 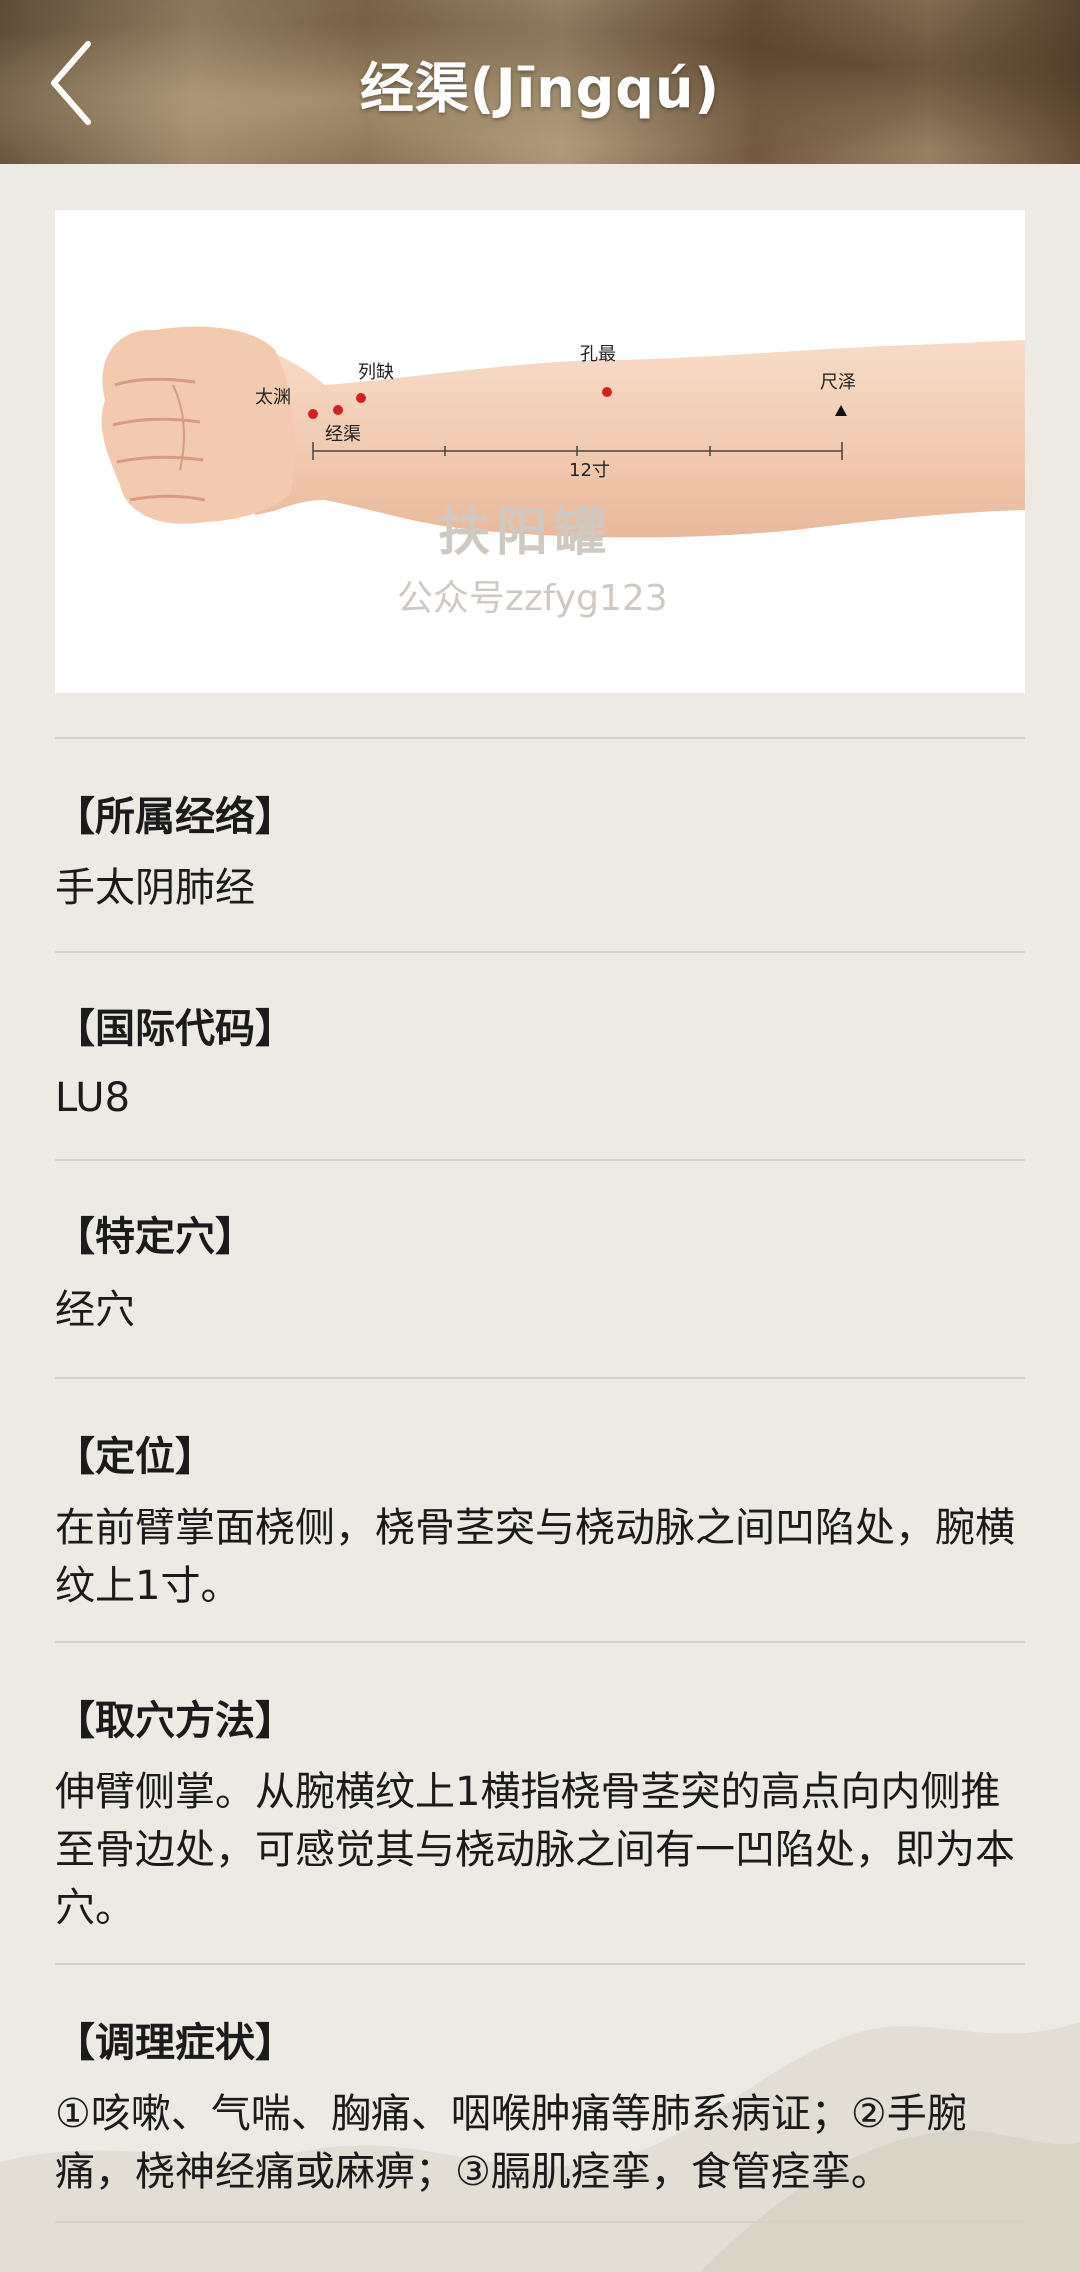 What do you see at coordinates (525, 532) in the screenshot?
I see `watermark-main: 扶阳罐` at bounding box center [525, 532].